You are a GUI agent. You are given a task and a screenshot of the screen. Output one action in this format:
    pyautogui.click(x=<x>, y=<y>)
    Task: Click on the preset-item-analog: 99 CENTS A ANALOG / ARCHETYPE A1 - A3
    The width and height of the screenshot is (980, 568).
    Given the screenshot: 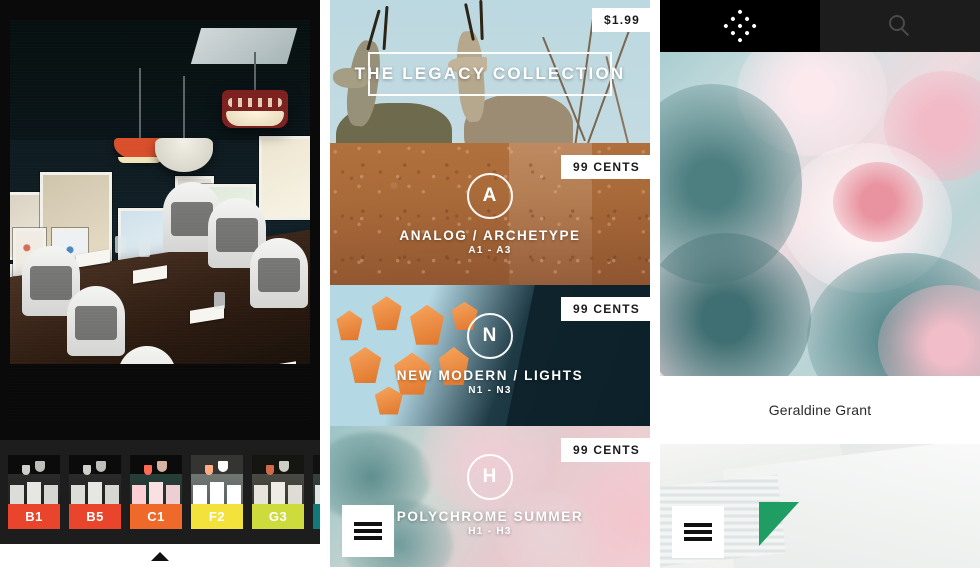 What is the action you would take?
    pyautogui.click(x=490, y=214)
    